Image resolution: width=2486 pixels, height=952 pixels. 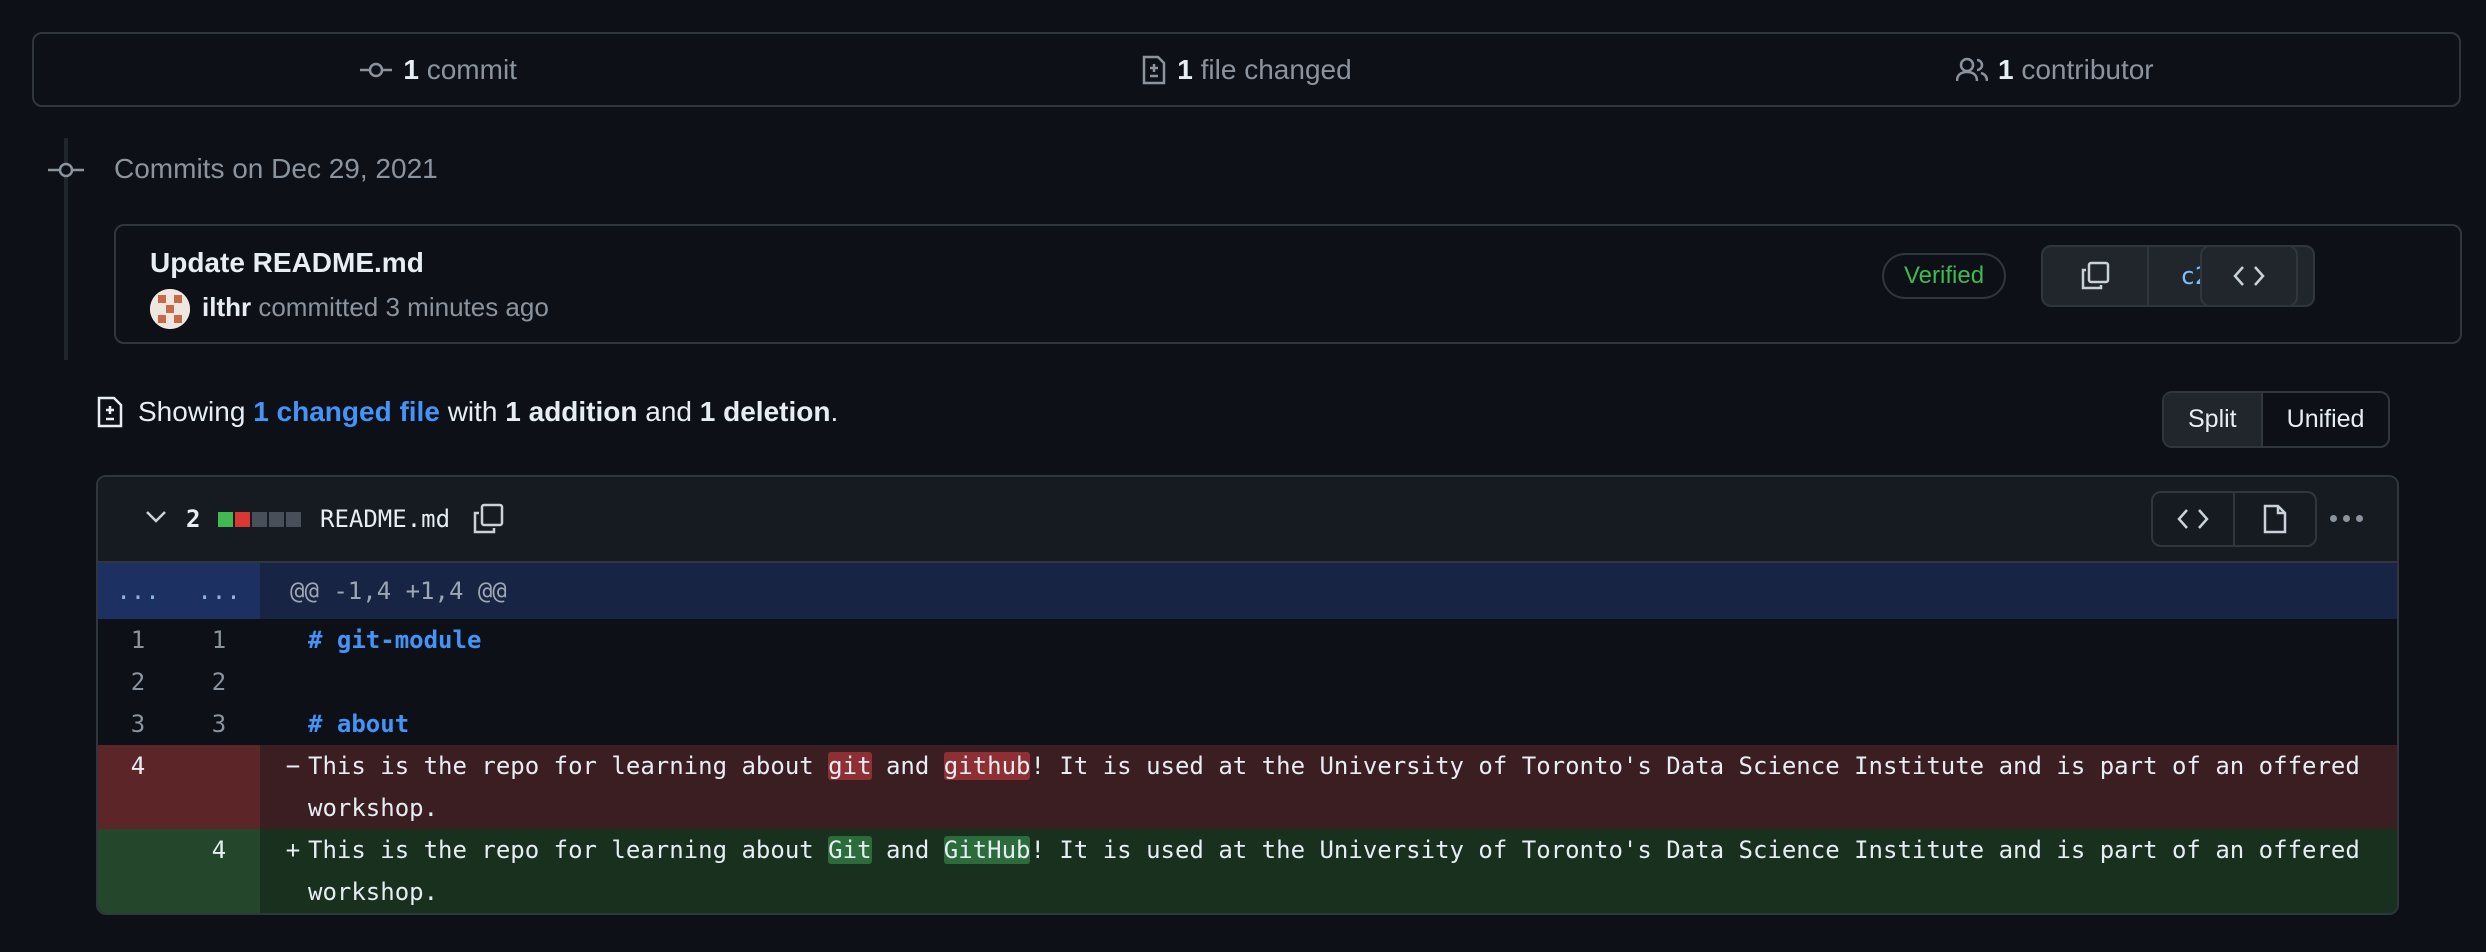 What do you see at coordinates (2087, 69) in the screenshot?
I see `contributors-label: contributor` at bounding box center [2087, 69].